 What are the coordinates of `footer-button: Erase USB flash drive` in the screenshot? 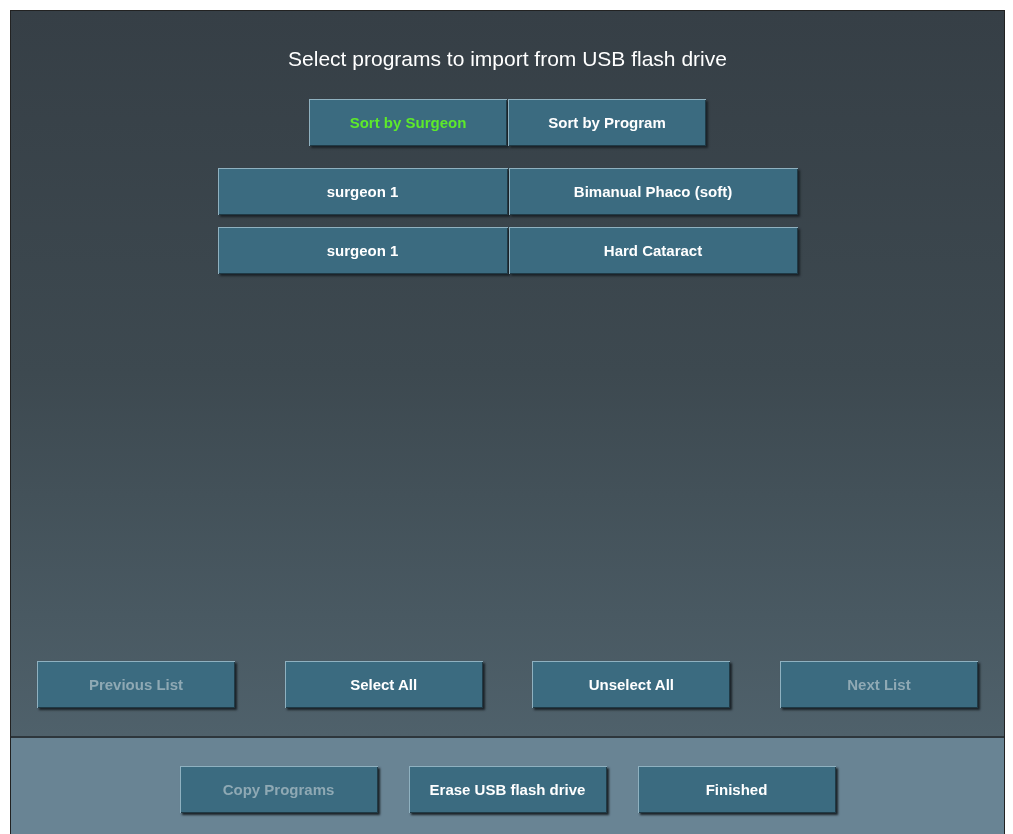 It's located at (507, 789).